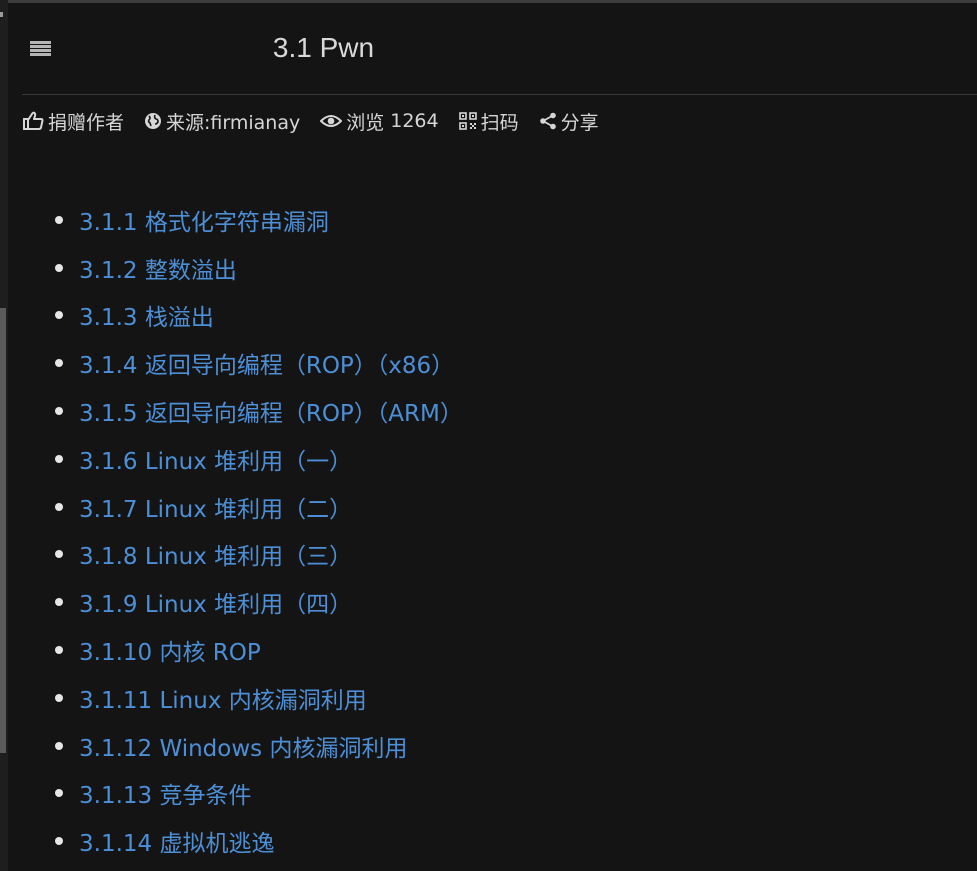  Describe the element at coordinates (488, 220) in the screenshot. I see `list-item: 3.1.1 格式化字符串漏洞` at that location.